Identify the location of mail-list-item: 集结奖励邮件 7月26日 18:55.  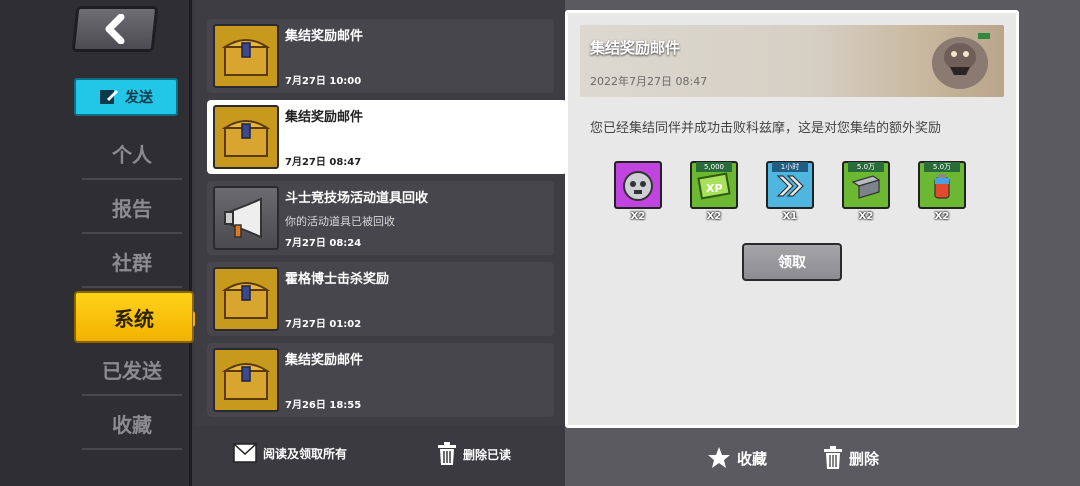
(380, 380).